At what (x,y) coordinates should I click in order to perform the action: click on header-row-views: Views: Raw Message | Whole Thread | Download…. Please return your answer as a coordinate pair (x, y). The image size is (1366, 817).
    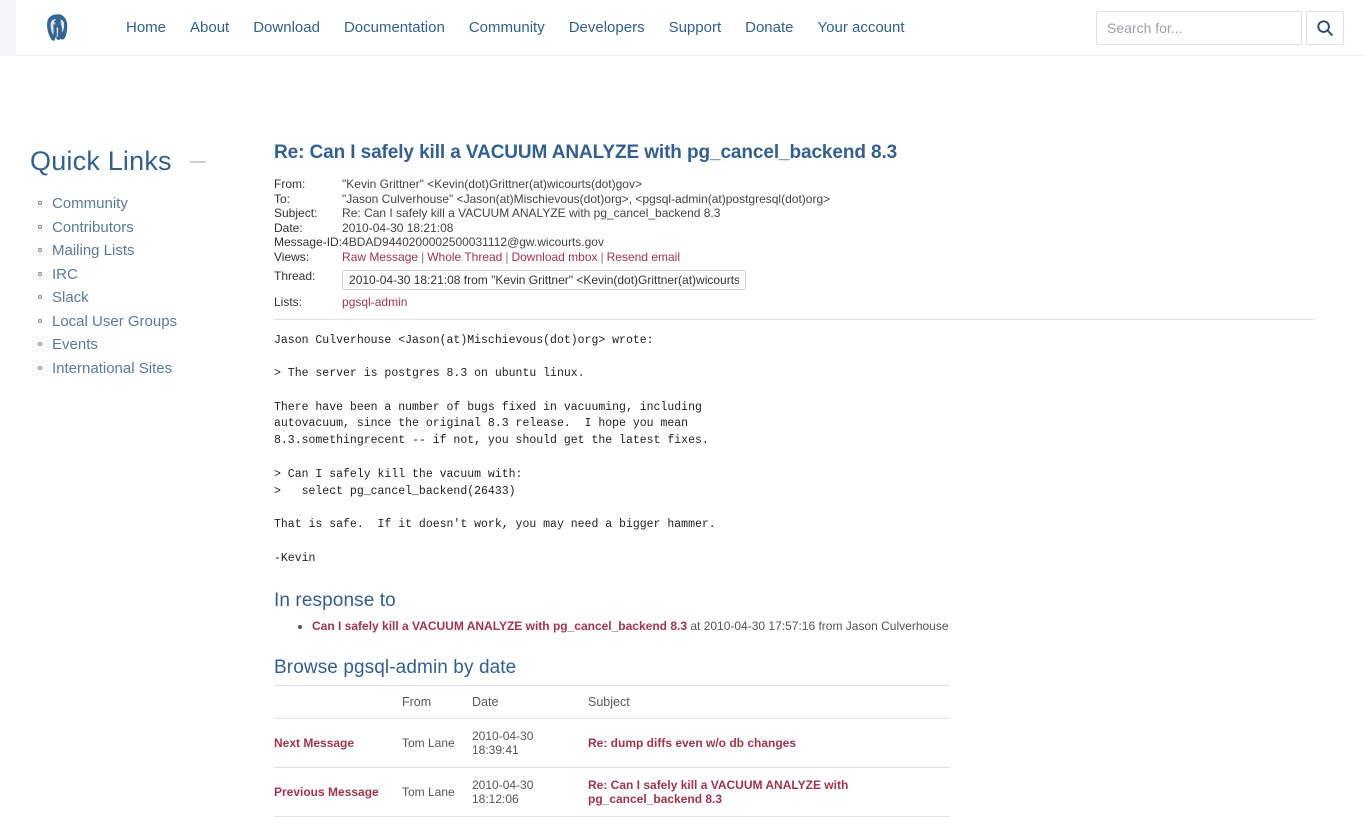
    Looking at the image, I should click on (552, 257).